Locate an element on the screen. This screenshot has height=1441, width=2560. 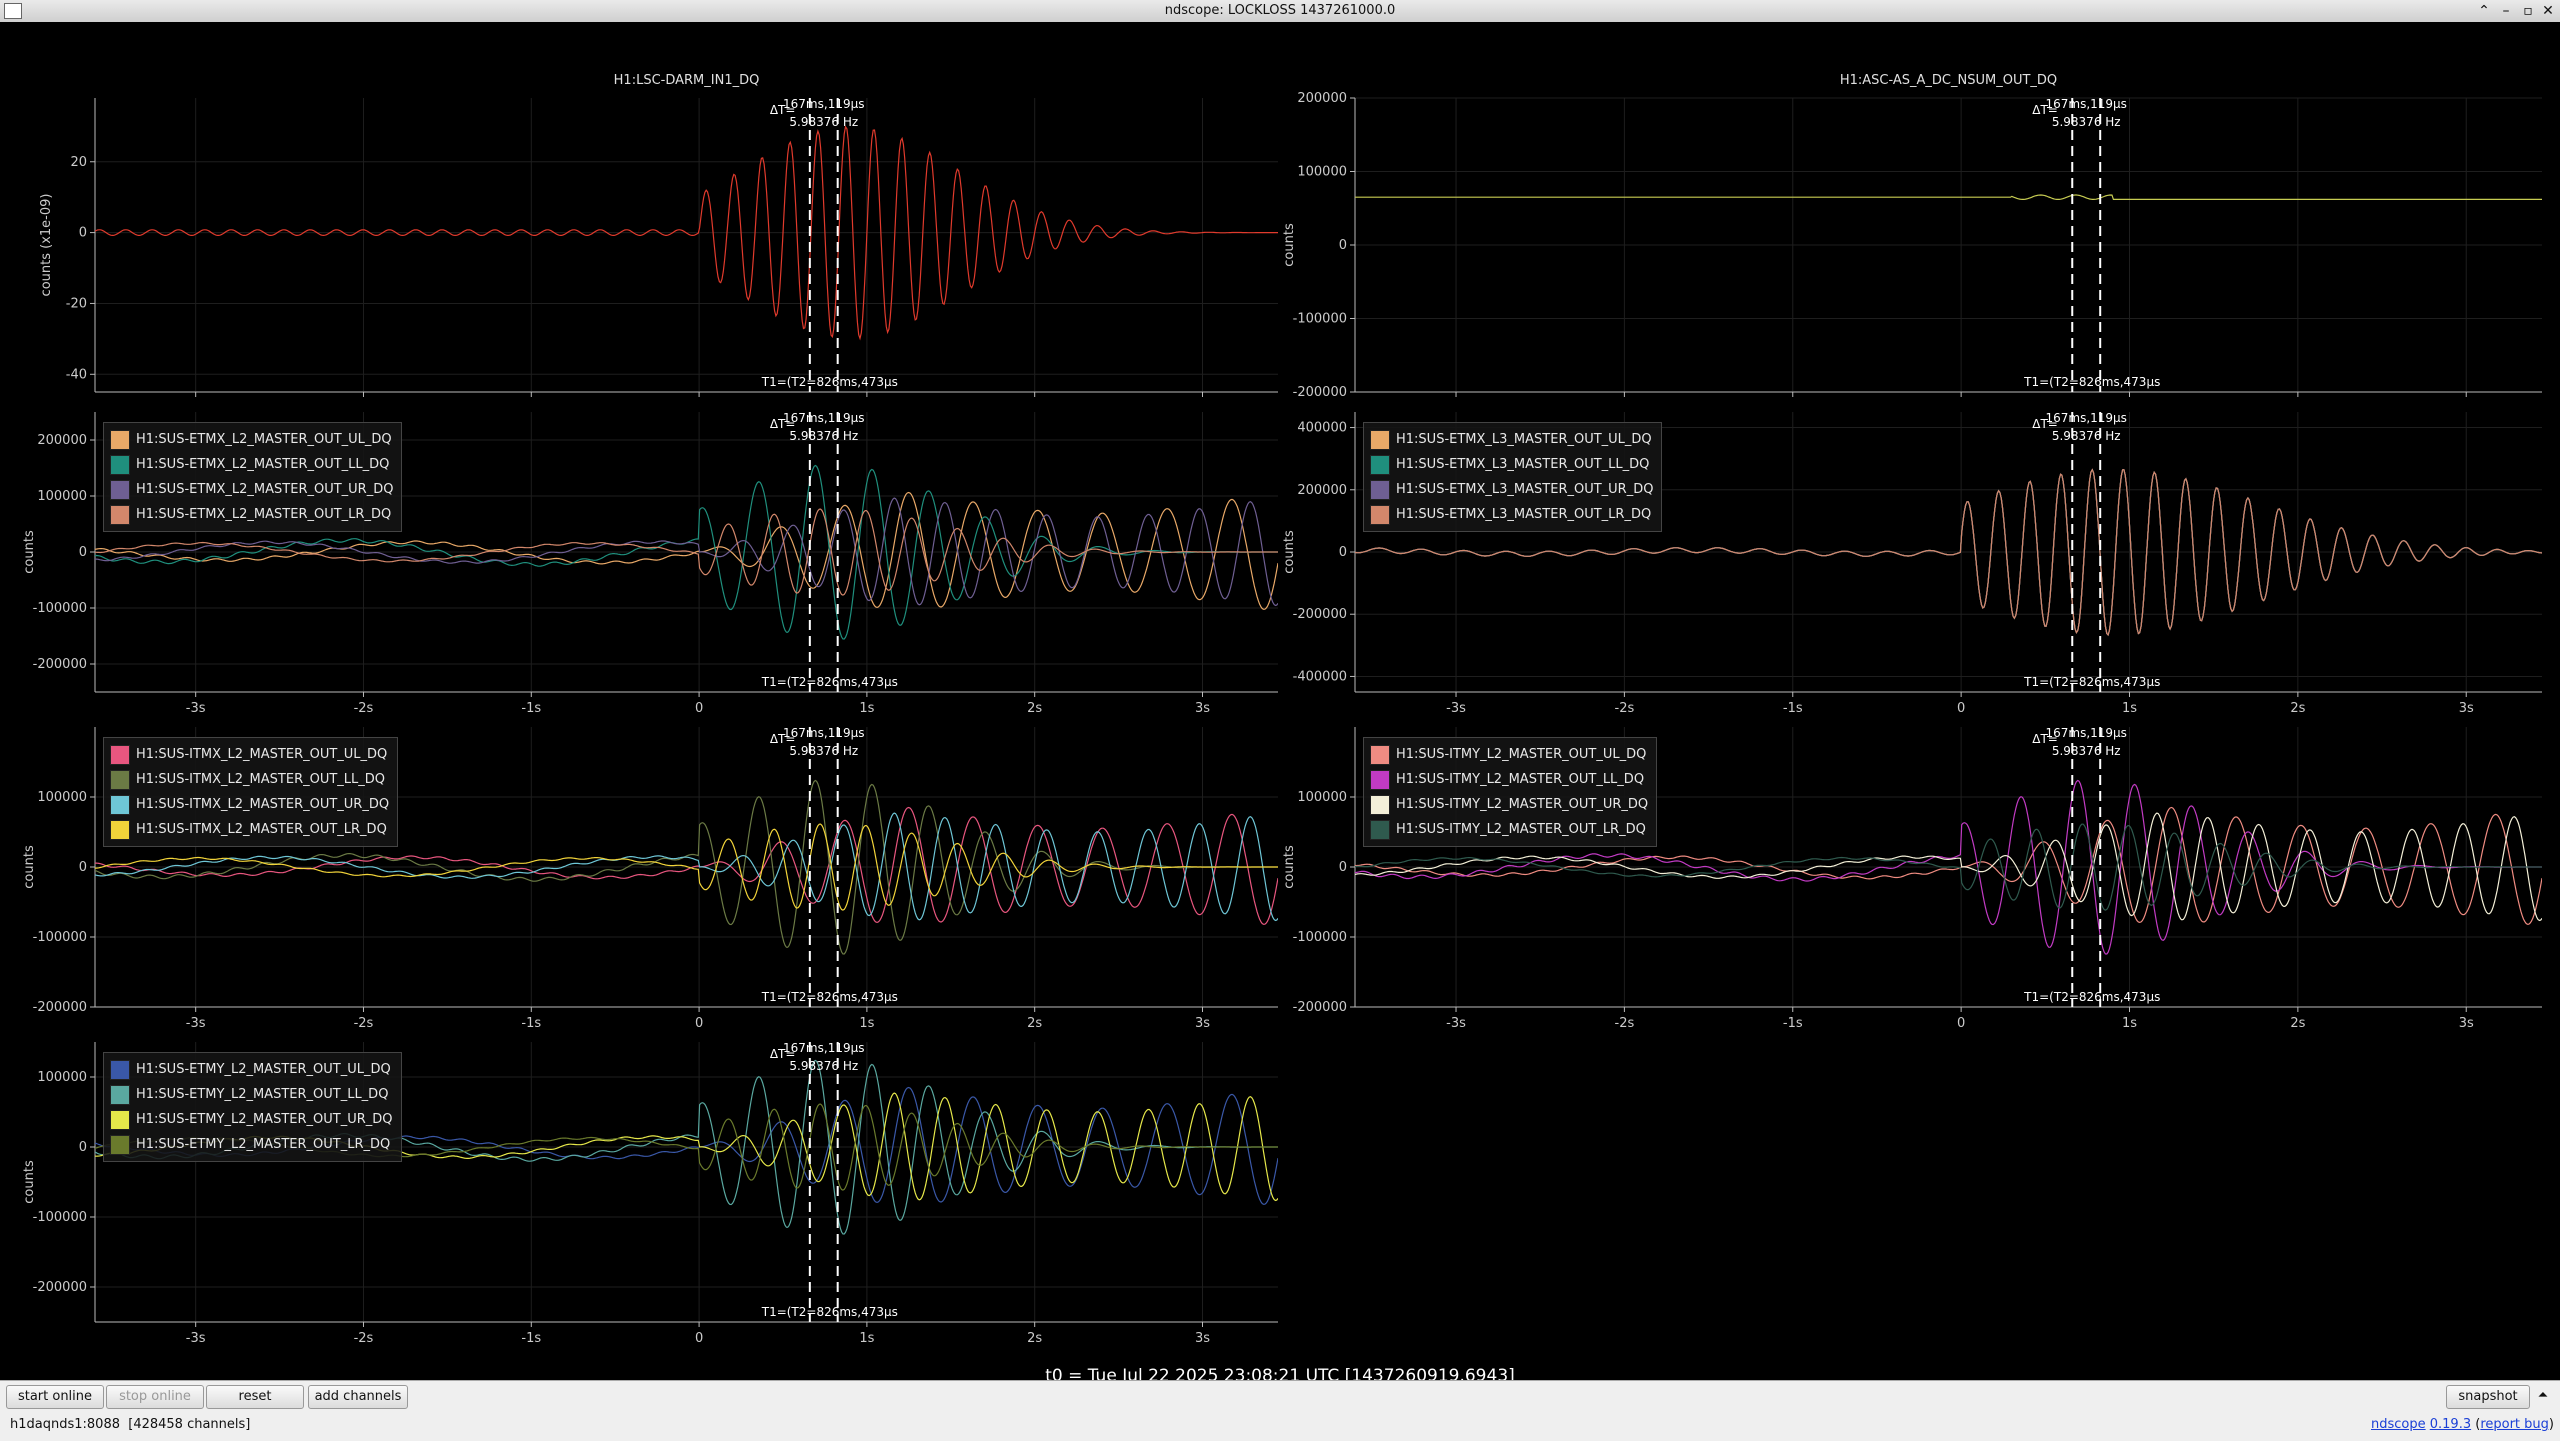
legend-label: H1:SUS-ITMX_L2_MASTER_OUT_LL_DQ is located at coordinates (261, 779).